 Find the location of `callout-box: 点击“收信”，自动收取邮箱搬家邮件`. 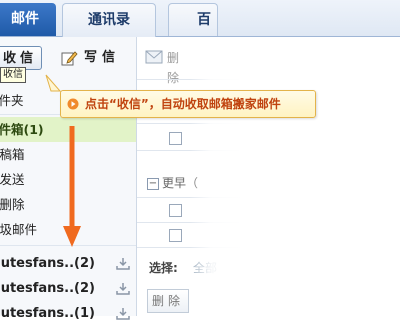

callout-box: 点击“收信”，自动收取邮箱搬家邮件 is located at coordinates (188, 104).